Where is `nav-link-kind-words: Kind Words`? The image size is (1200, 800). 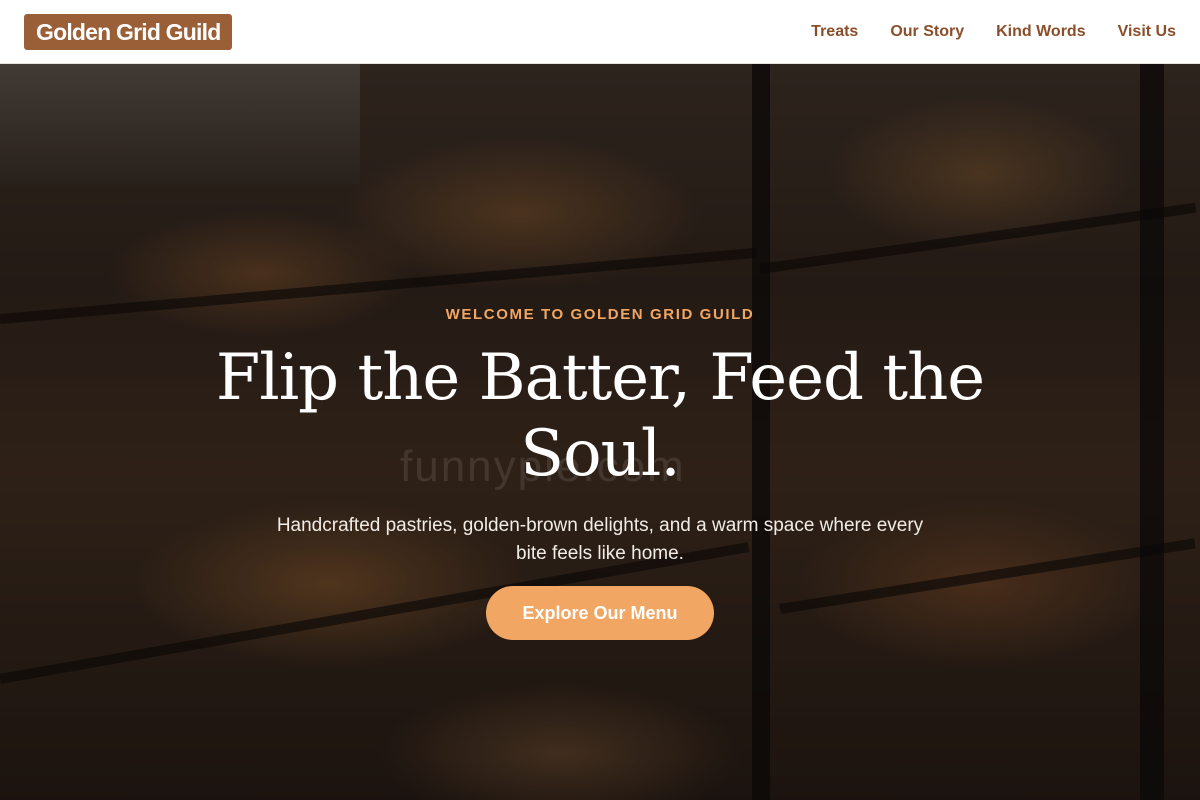
nav-link-kind-words: Kind Words is located at coordinates (1040, 32).